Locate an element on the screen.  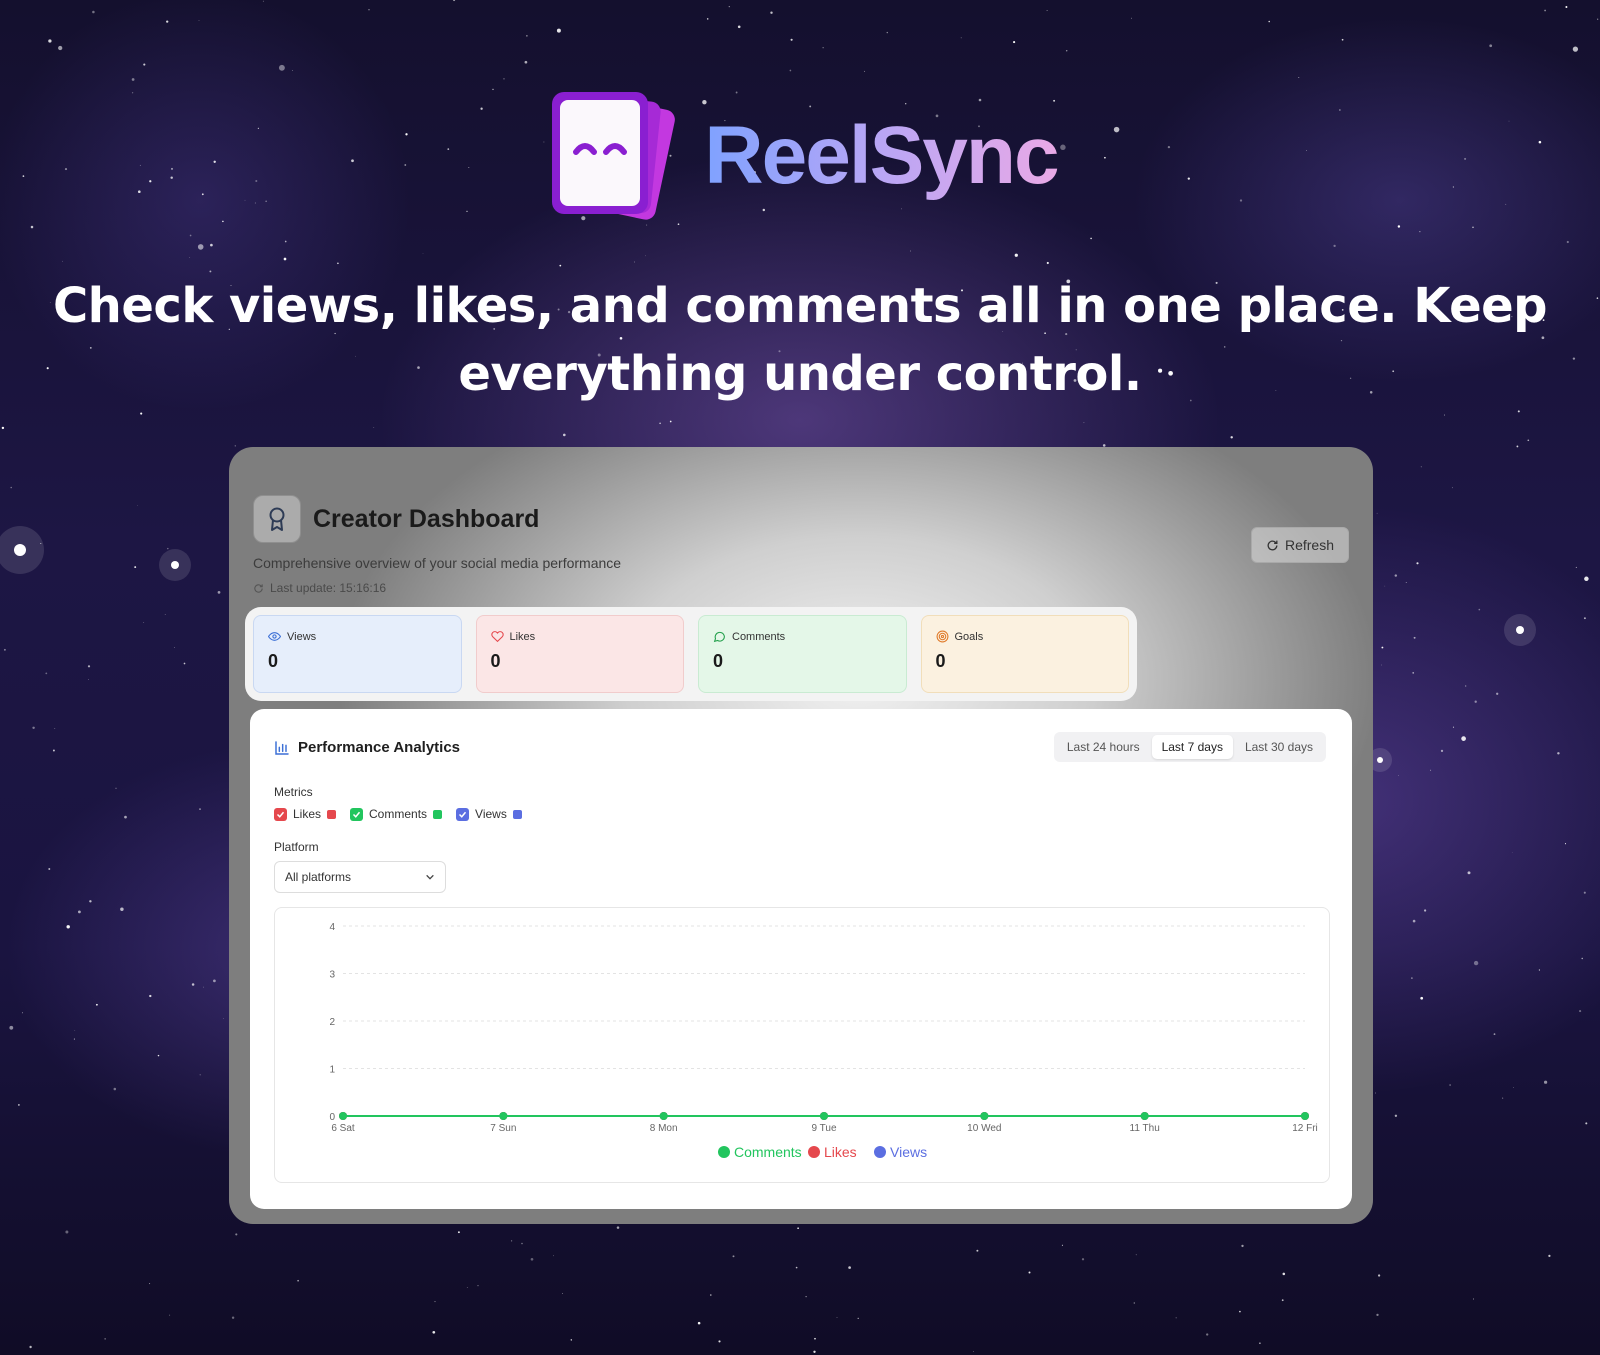
heart-icon is located at coordinates (497, 637).